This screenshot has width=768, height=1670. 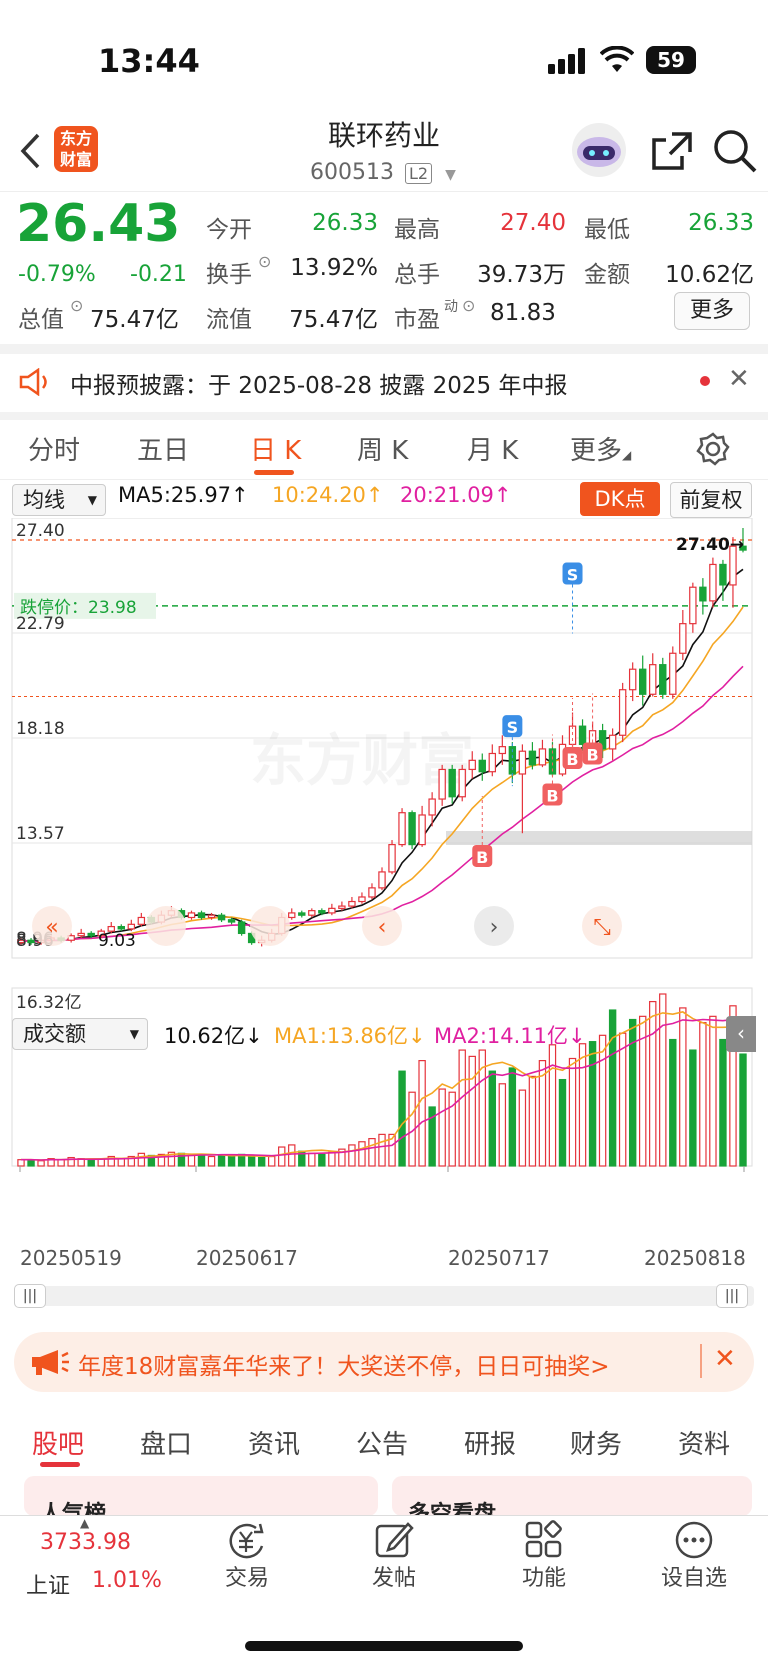 I want to click on tab-guba: 股吧, so click(x=58, y=1442).